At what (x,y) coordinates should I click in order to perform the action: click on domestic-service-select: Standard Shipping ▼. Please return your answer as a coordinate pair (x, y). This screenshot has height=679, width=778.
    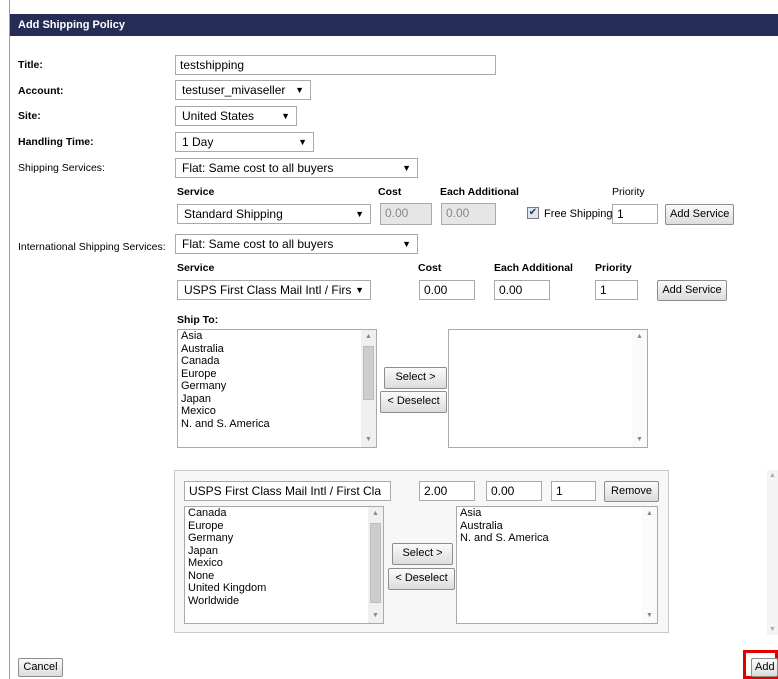
    Looking at the image, I should click on (274, 214).